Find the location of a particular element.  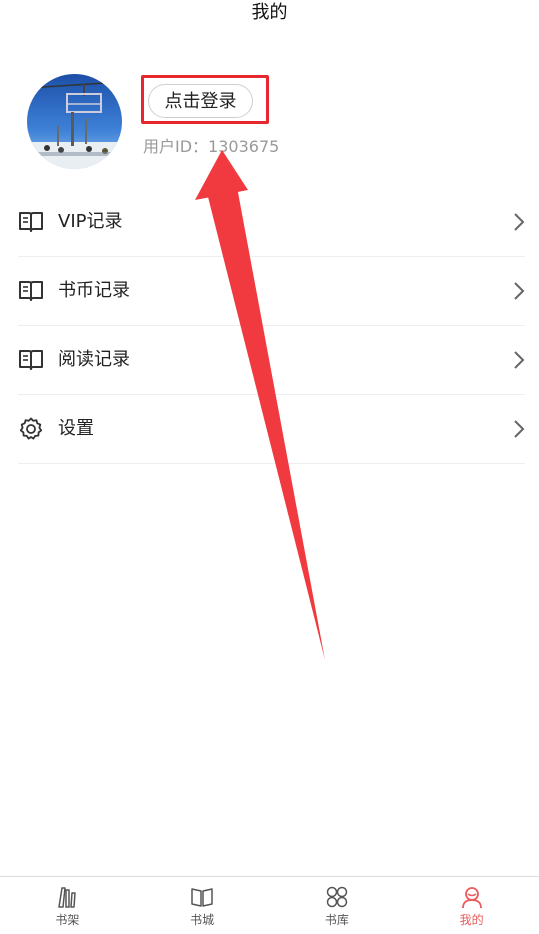

avatar-photo is located at coordinates (74, 121).